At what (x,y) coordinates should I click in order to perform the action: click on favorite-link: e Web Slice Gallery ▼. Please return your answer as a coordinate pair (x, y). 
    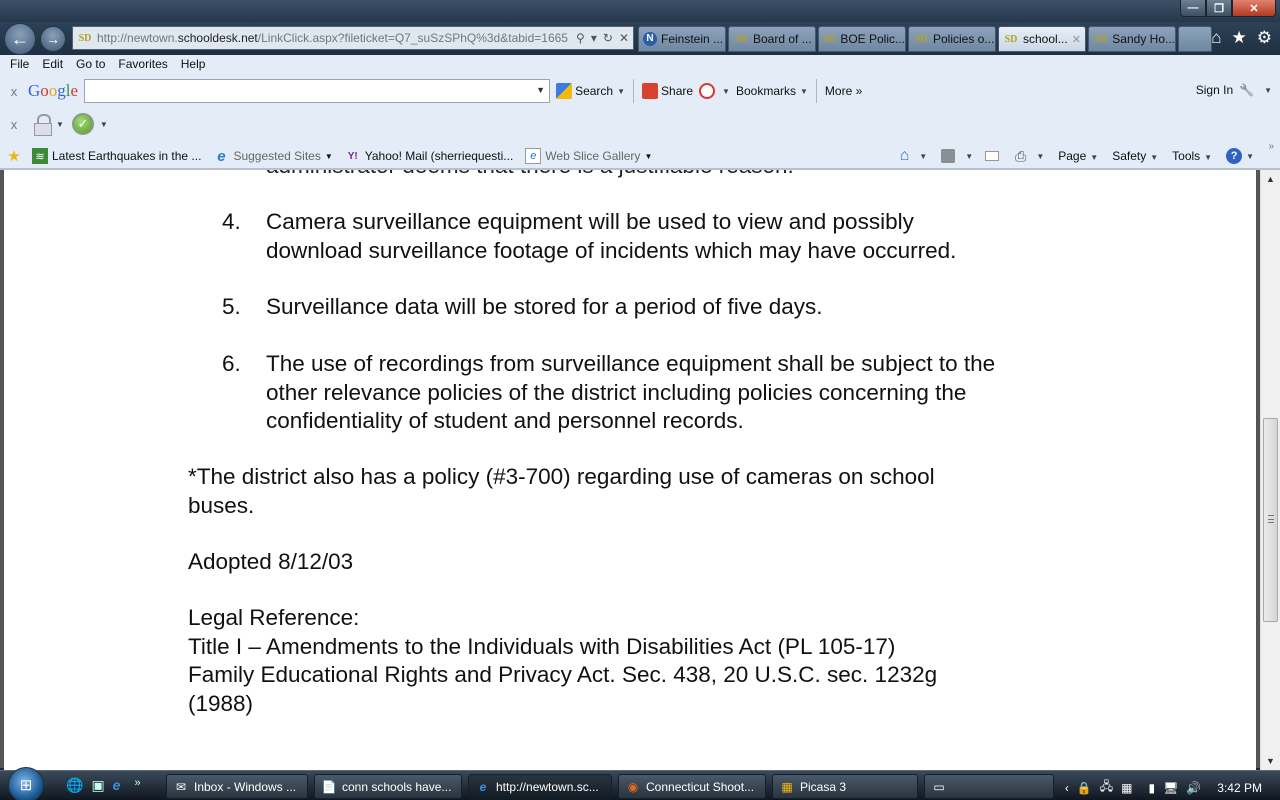
    Looking at the image, I should click on (588, 156).